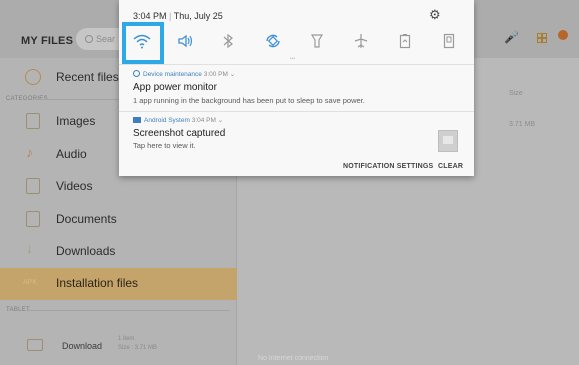 This screenshot has width=579, height=365. Describe the element at coordinates (86, 219) in the screenshot. I see `sidebar-item-label: Documents` at that location.